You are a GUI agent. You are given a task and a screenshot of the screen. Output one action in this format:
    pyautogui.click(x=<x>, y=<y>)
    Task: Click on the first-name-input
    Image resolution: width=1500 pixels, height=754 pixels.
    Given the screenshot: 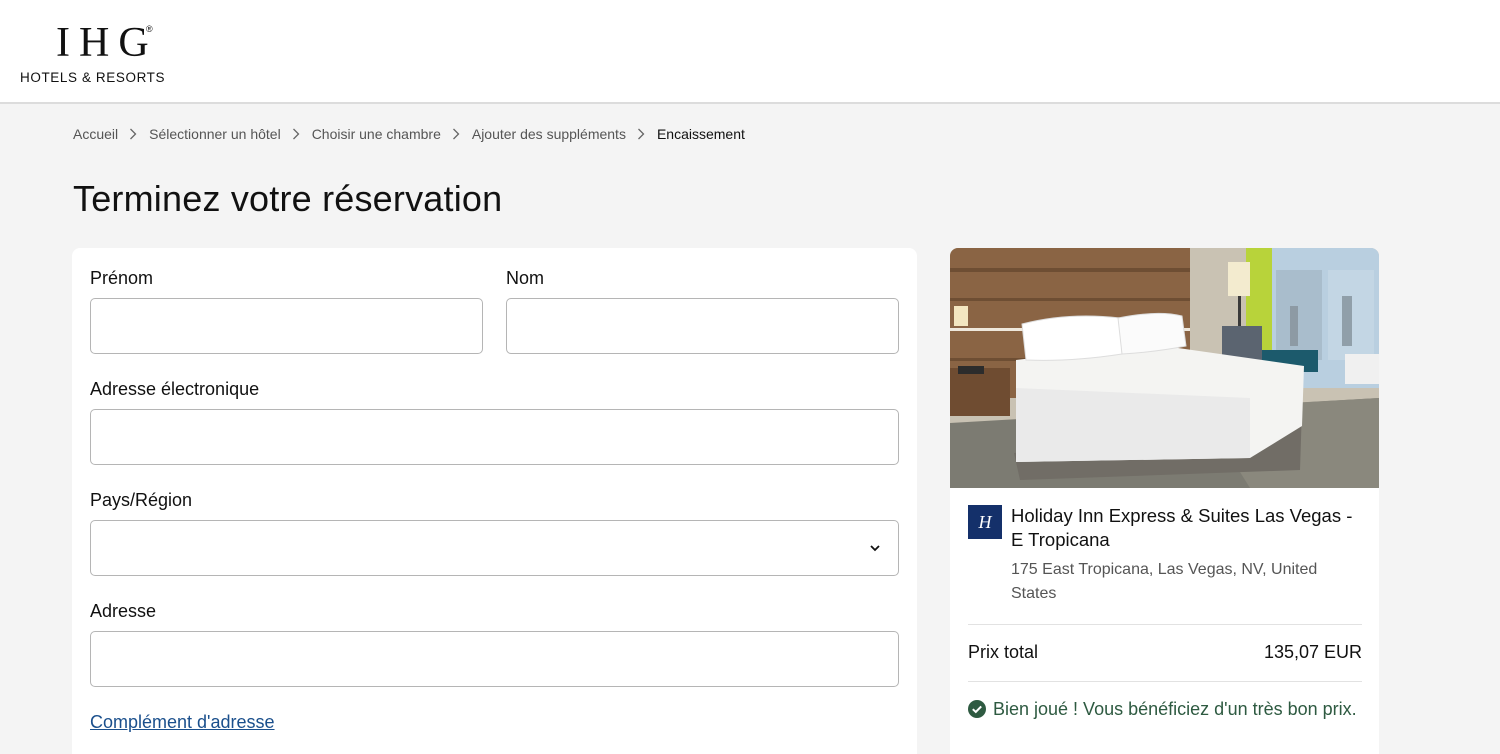 What is the action you would take?
    pyautogui.click(x=286, y=326)
    